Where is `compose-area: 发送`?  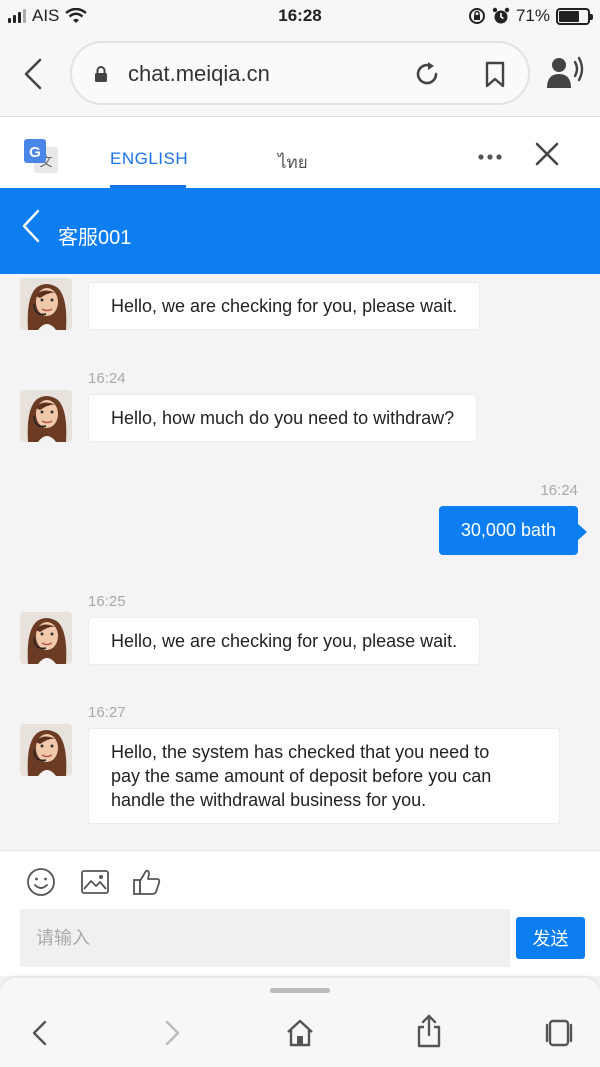
compose-area: 发送 is located at coordinates (300, 913).